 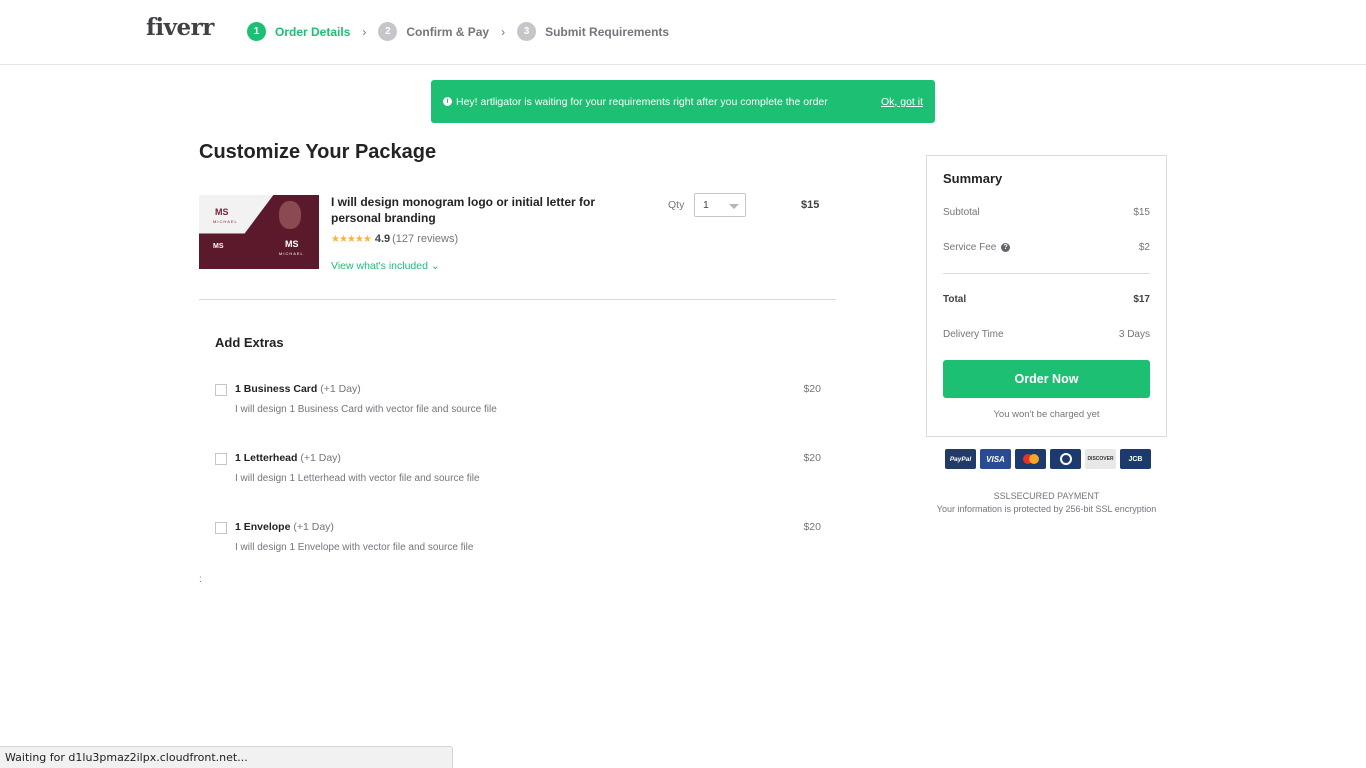 I want to click on step-confirm-pay: 2 Confirm & Pay, so click(x=433, y=31).